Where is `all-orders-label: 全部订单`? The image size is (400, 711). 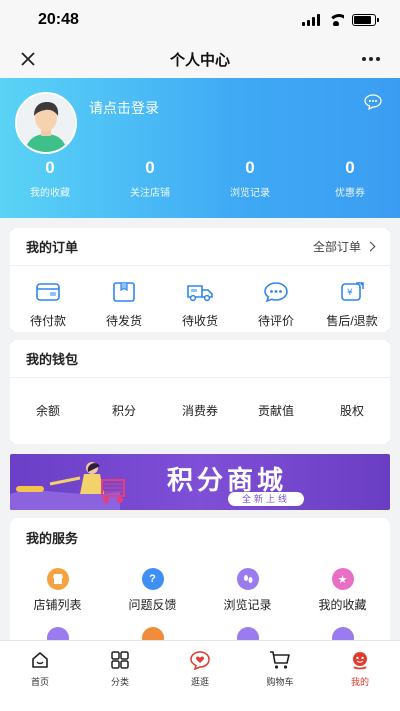
all-orders-label: 全部订单 is located at coordinates (336, 247).